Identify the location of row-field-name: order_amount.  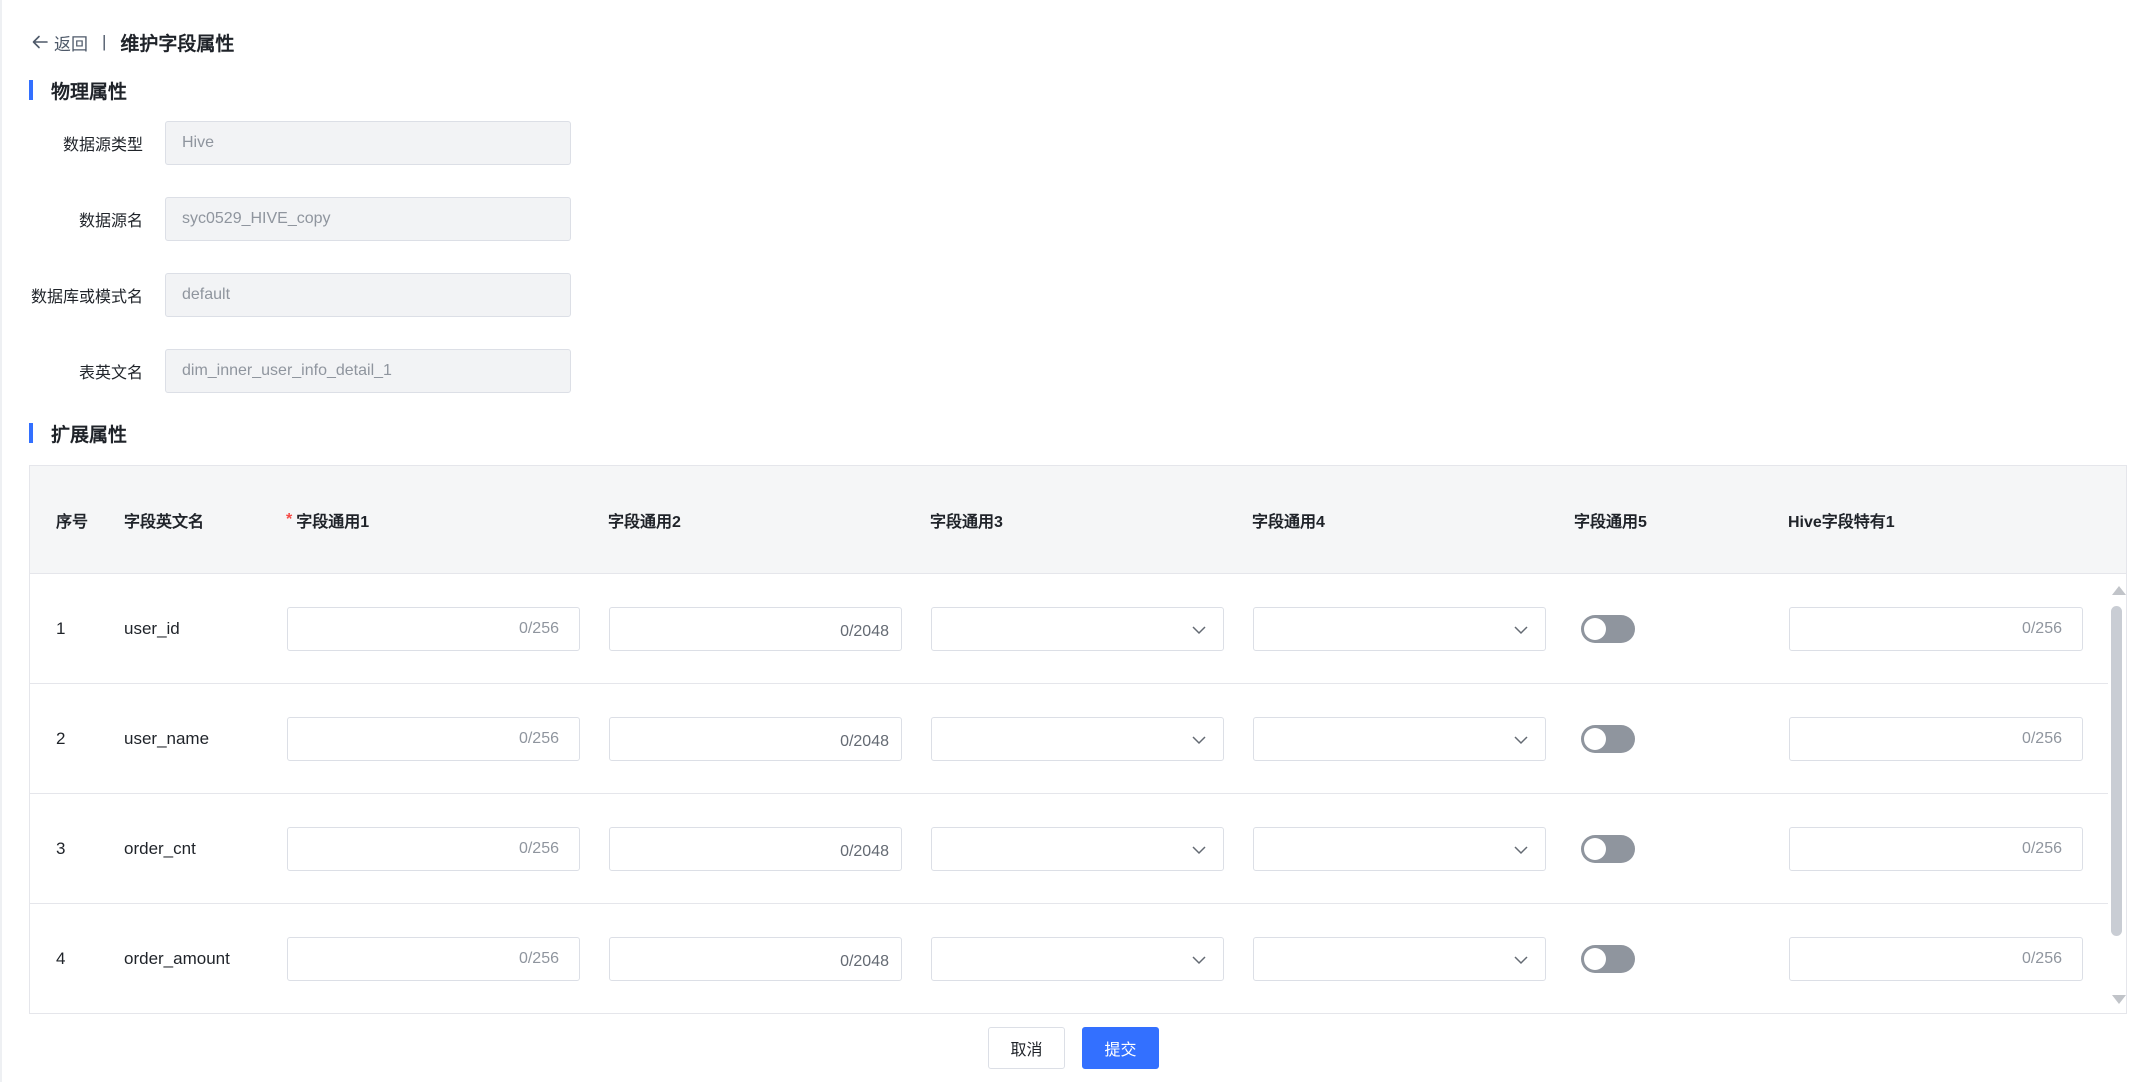
(177, 958).